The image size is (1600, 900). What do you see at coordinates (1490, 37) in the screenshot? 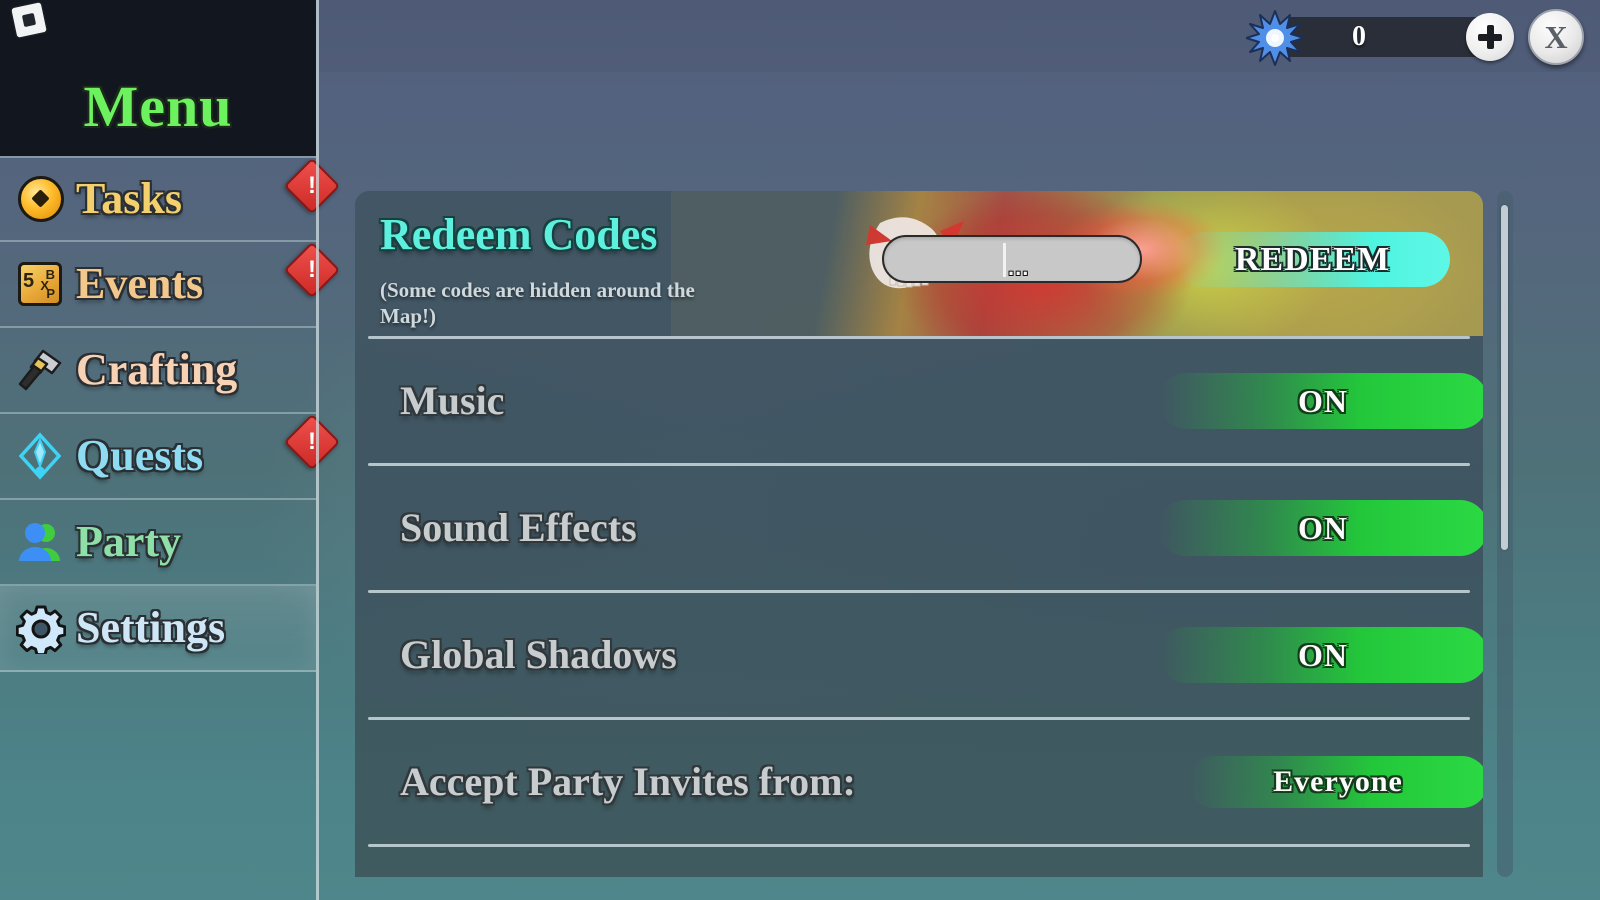
I see `add-currency-button` at bounding box center [1490, 37].